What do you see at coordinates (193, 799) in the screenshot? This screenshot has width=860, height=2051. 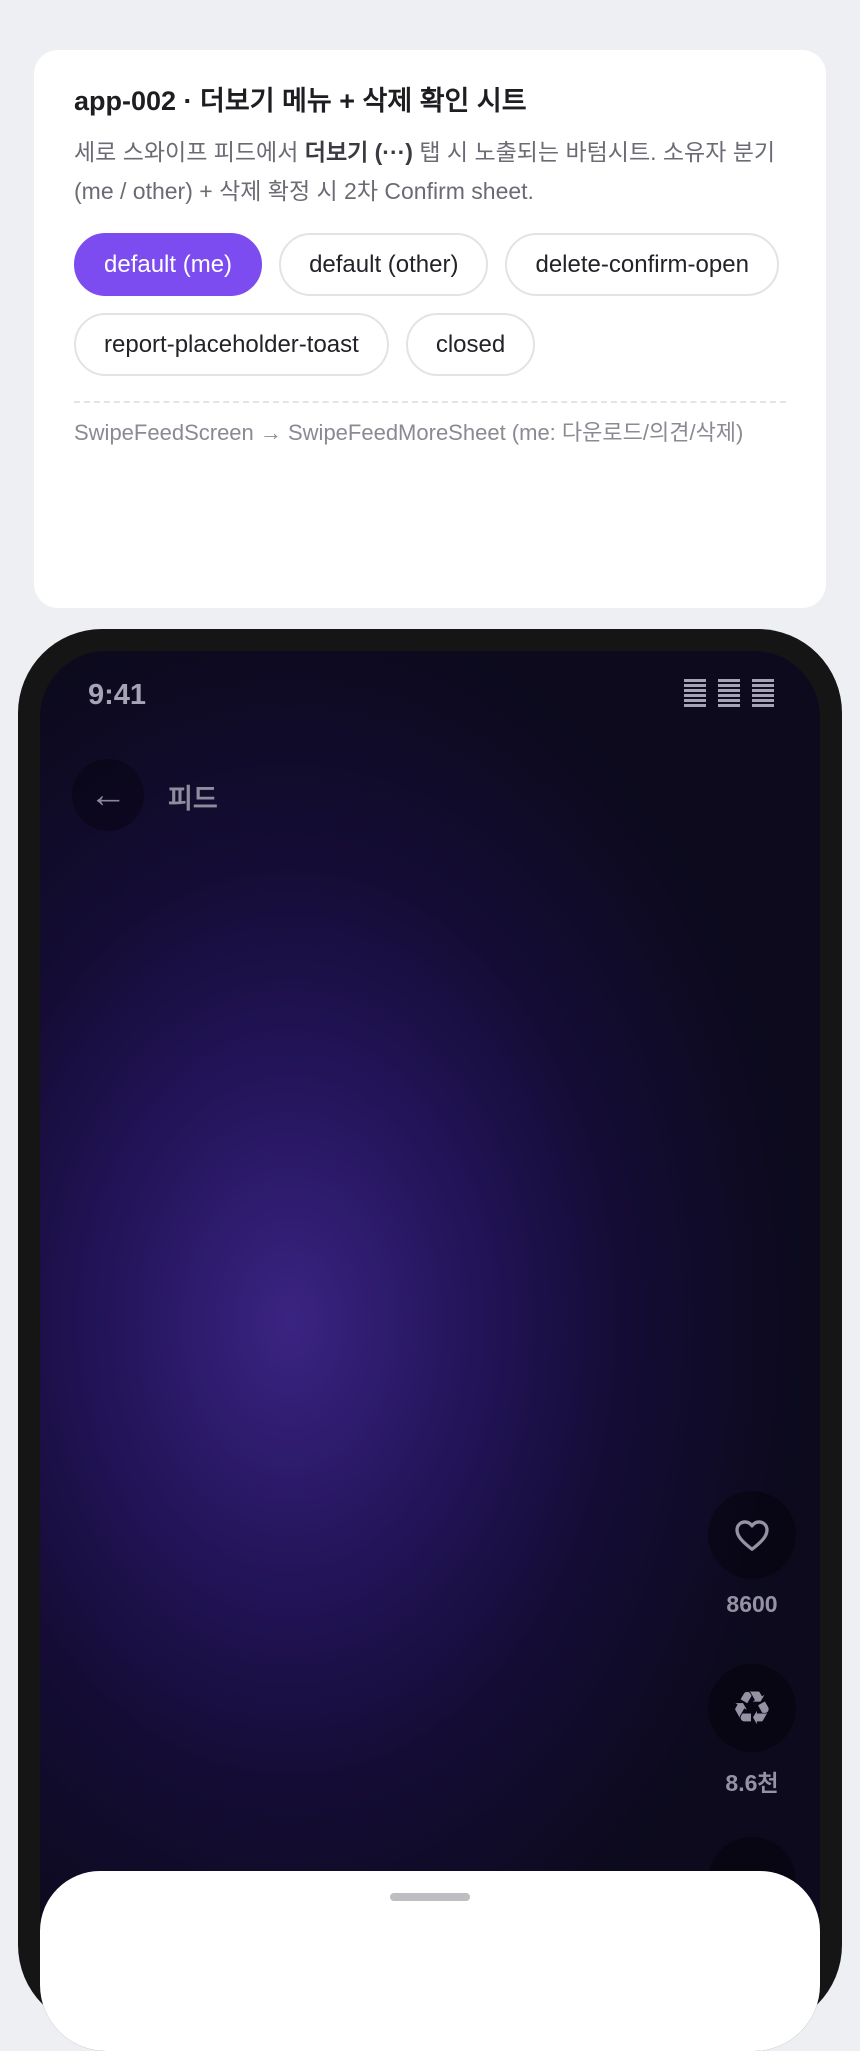 I see `header-title: 피드` at bounding box center [193, 799].